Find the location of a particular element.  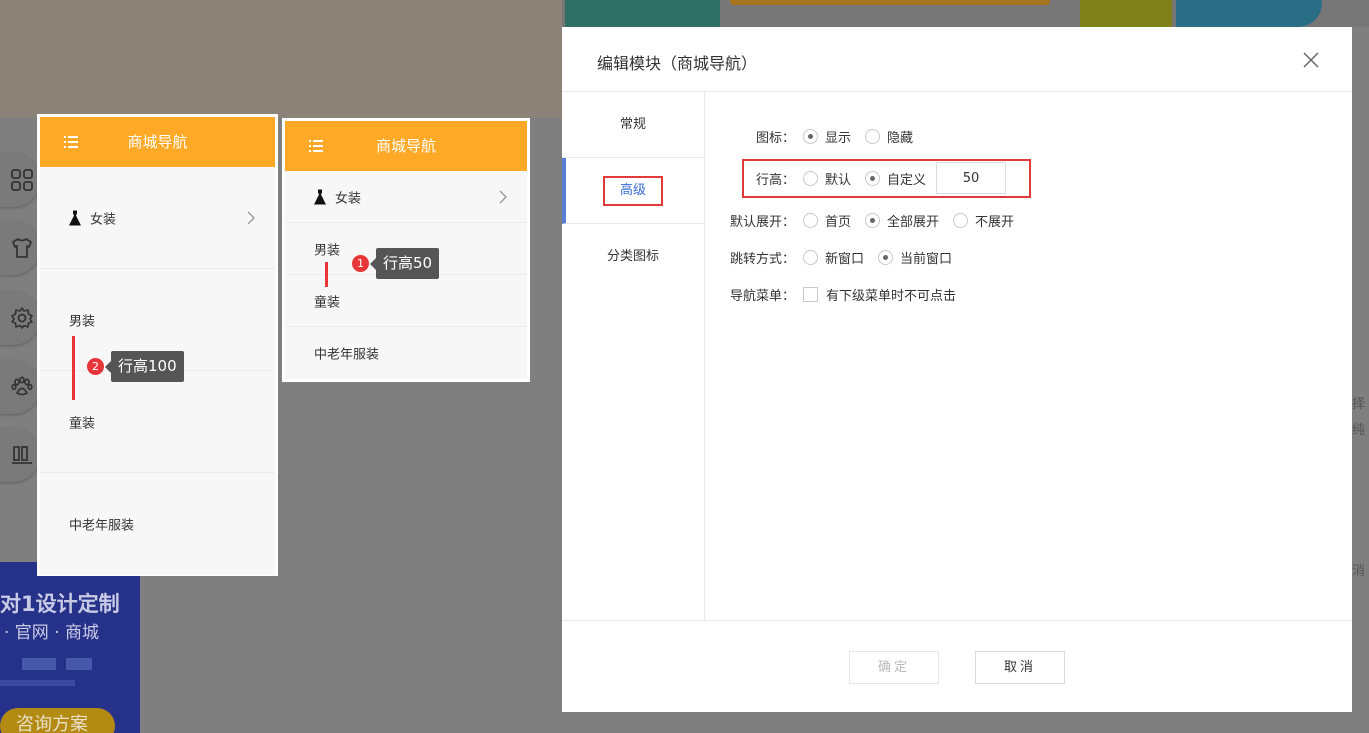

consult-button: 咨询方案 is located at coordinates (57, 720).